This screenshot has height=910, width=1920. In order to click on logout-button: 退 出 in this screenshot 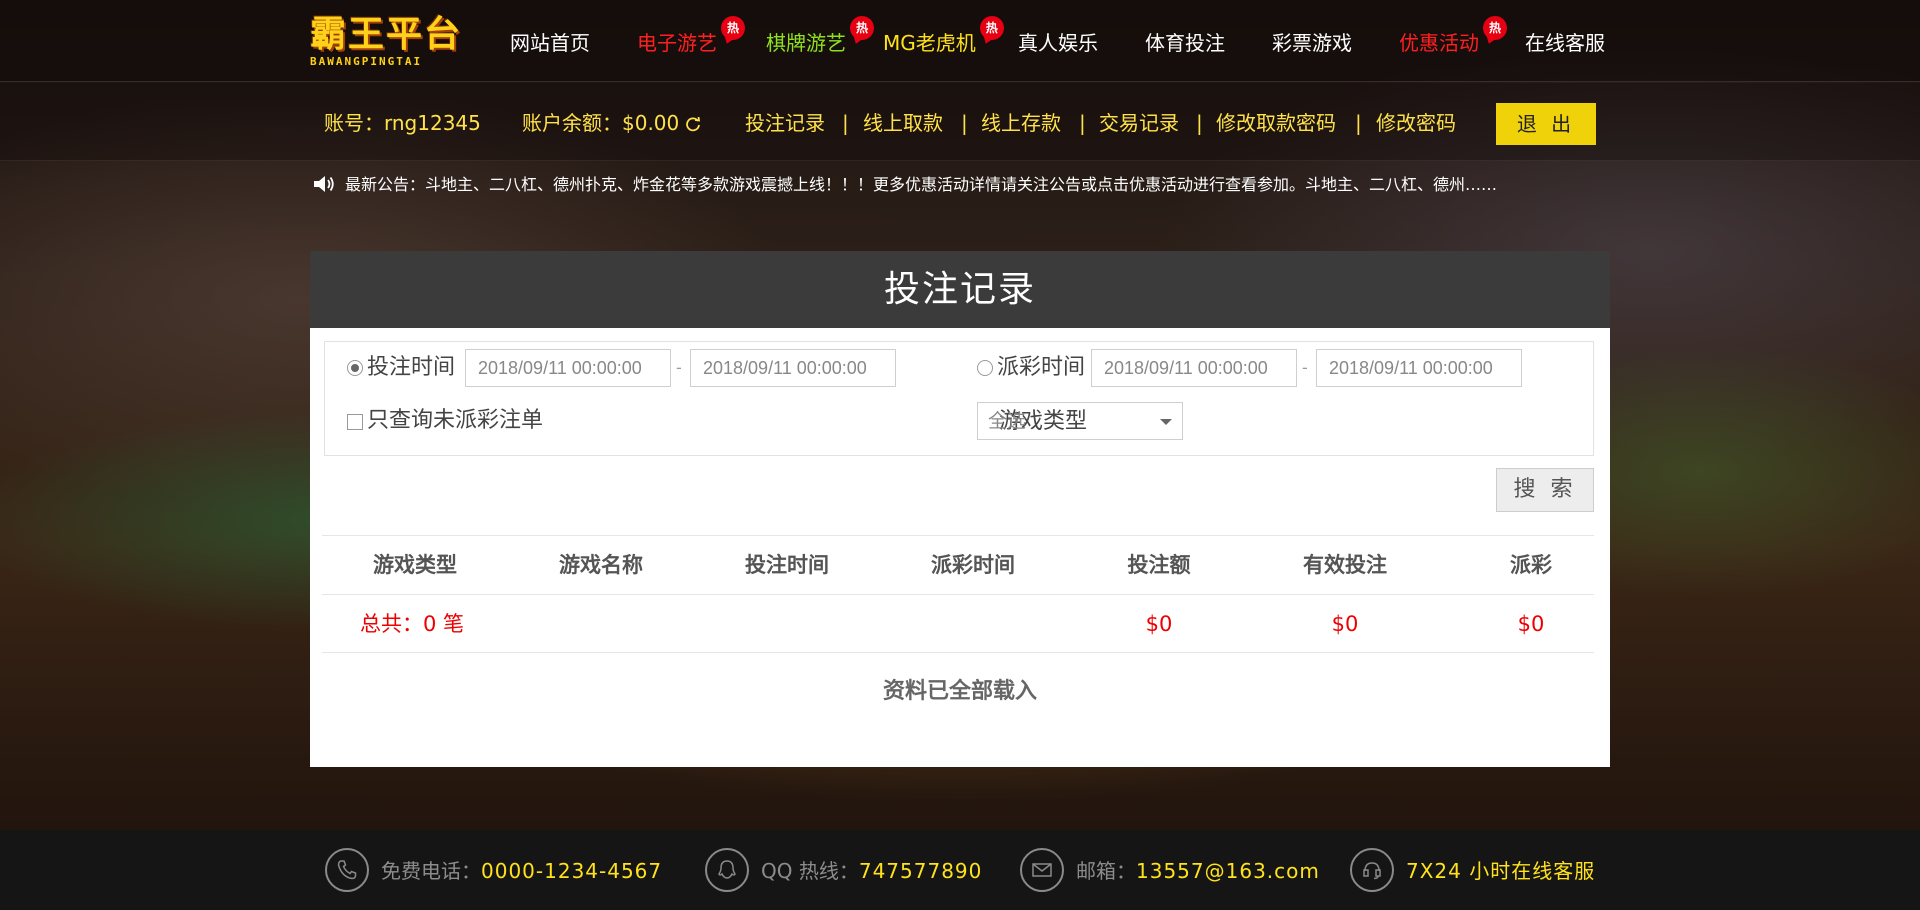, I will do `click(1546, 124)`.